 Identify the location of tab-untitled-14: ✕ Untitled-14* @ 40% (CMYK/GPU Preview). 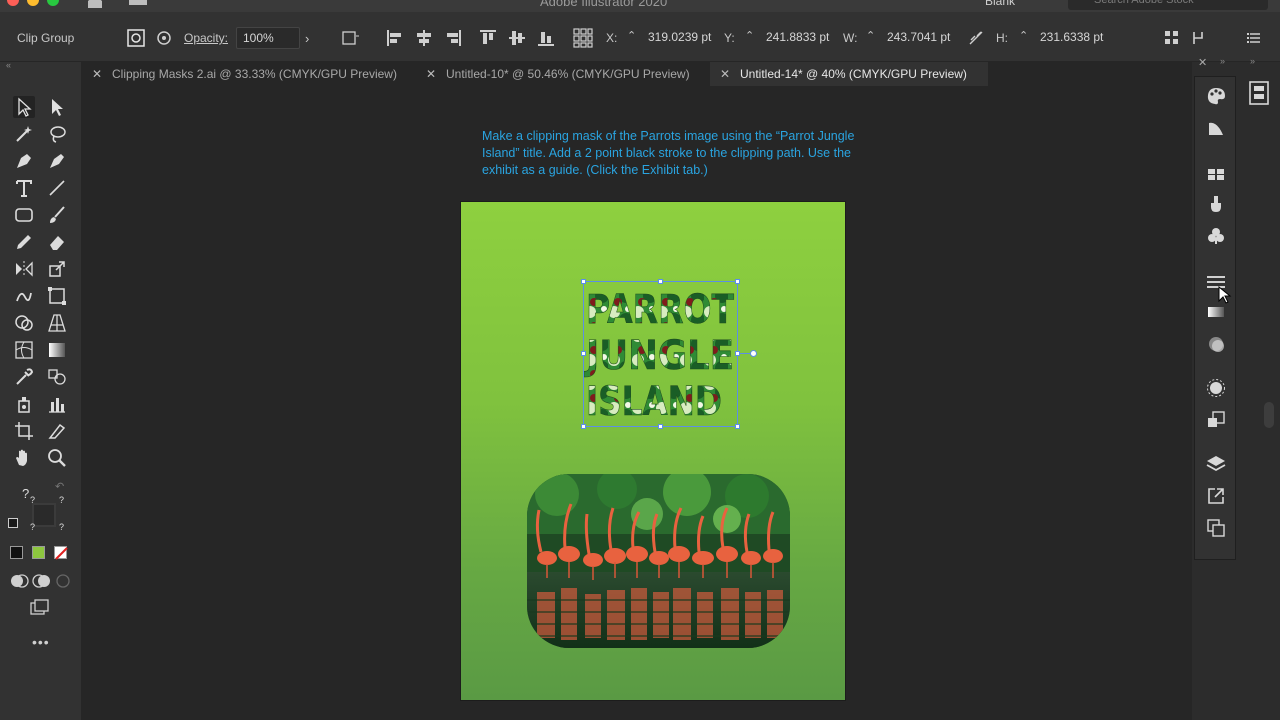
(849, 74).